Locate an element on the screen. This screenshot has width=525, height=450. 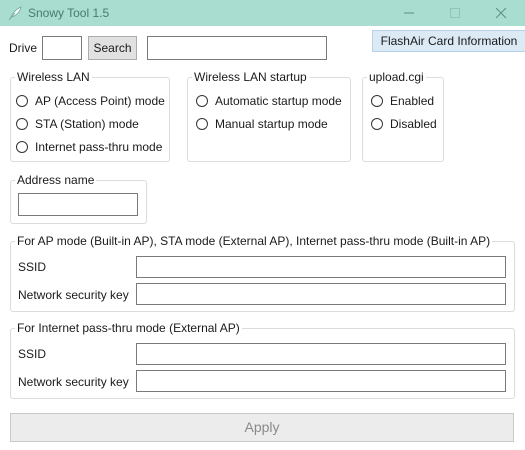
close-button is located at coordinates (502, 13).